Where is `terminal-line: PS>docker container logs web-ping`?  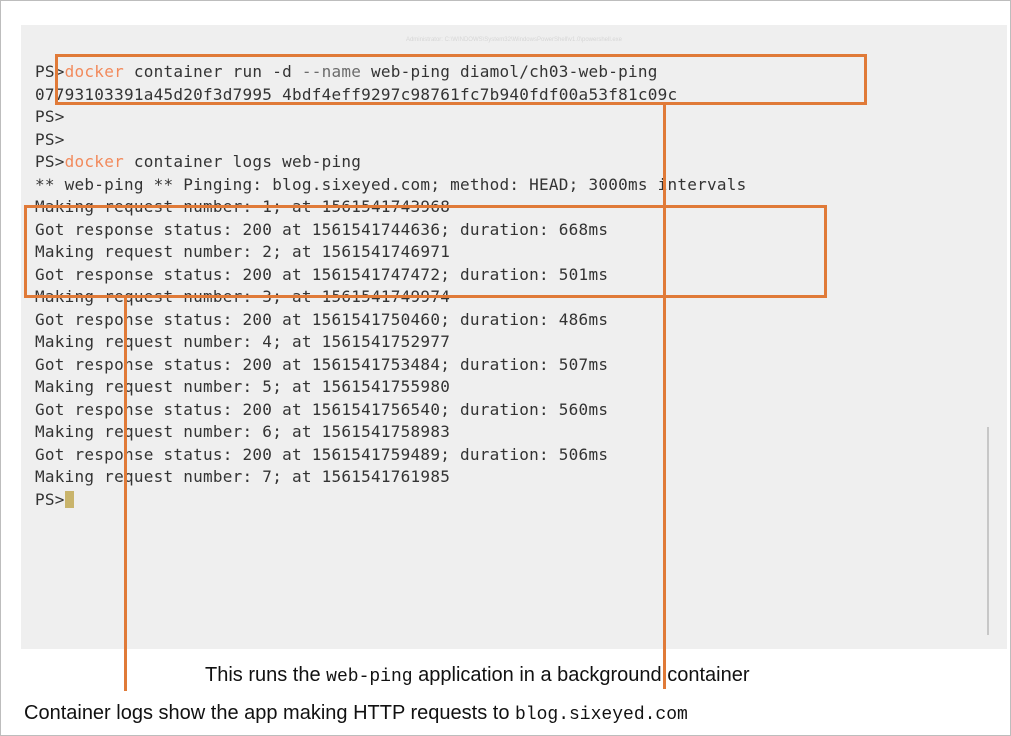
terminal-line: PS>docker container logs web-ping is located at coordinates (391, 162).